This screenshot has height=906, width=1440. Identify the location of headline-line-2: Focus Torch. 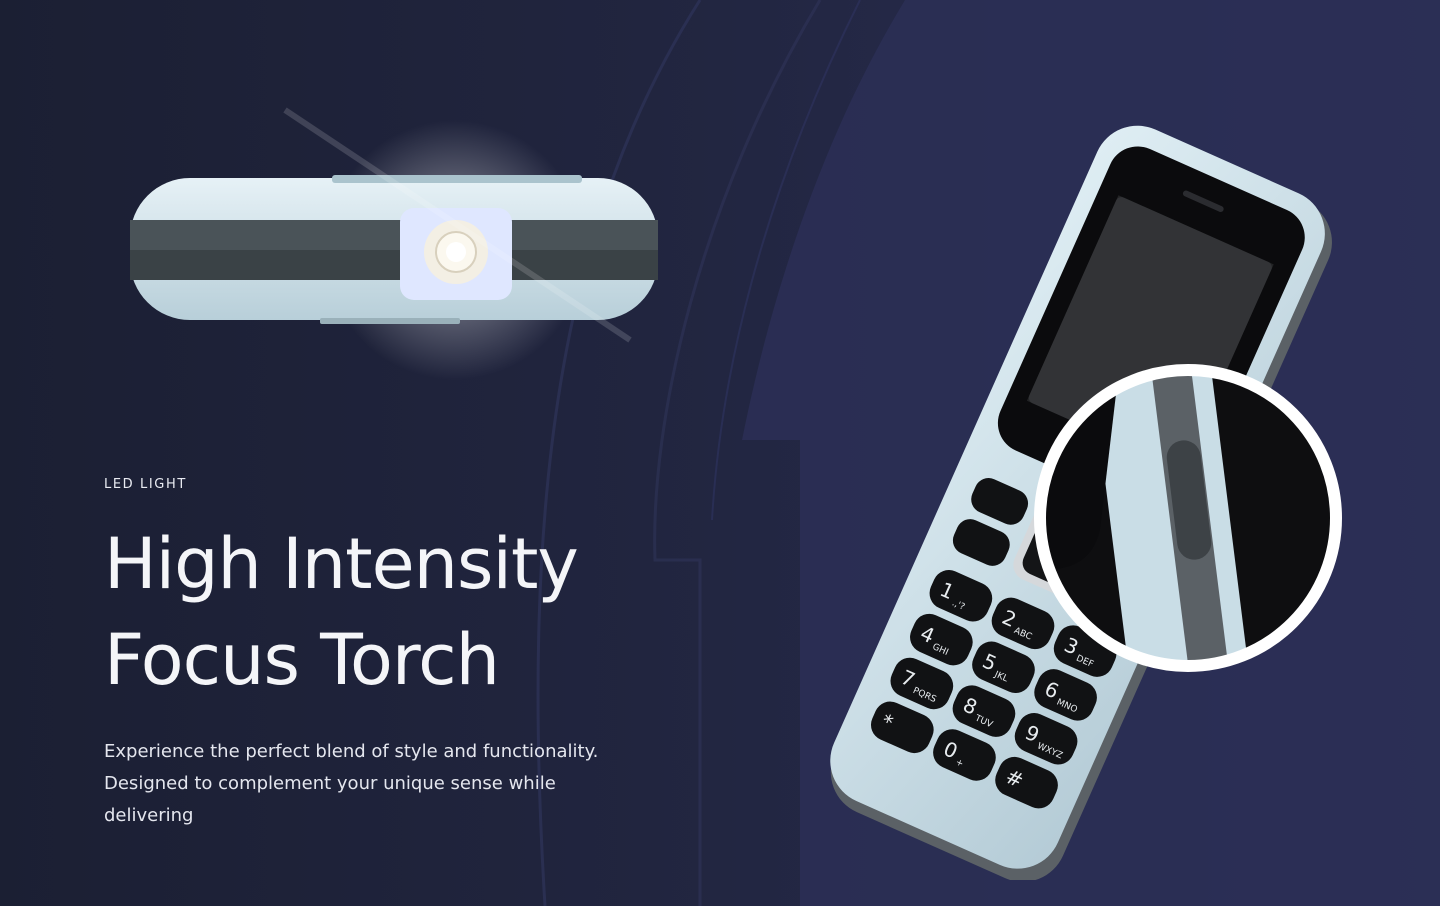
(302, 660).